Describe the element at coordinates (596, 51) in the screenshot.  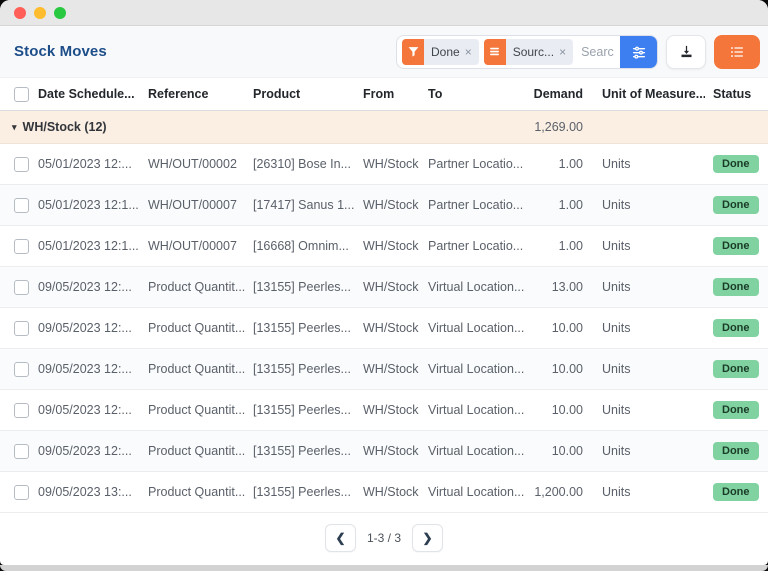
I see `search-input` at that location.